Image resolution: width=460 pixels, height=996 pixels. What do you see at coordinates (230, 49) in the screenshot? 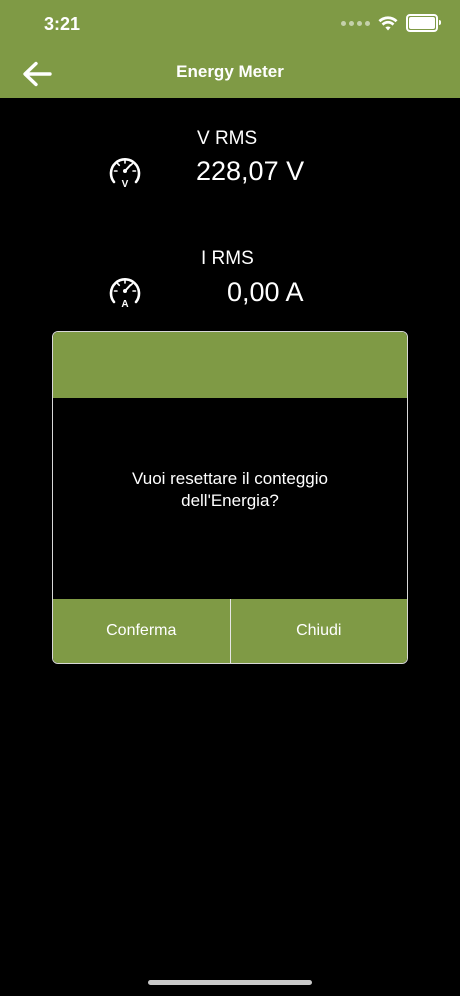
I see `navigation-bar: 3:21 Energy Meter` at bounding box center [230, 49].